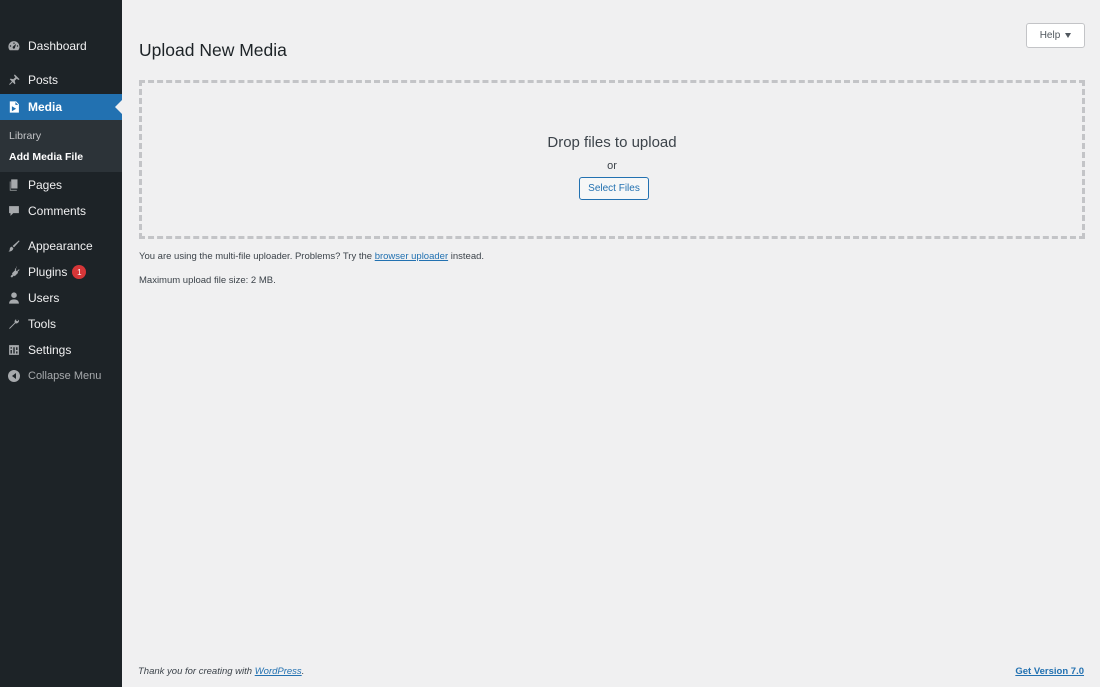 This screenshot has height=687, width=1100. I want to click on sidebar-item-users: Users, so click(61, 298).